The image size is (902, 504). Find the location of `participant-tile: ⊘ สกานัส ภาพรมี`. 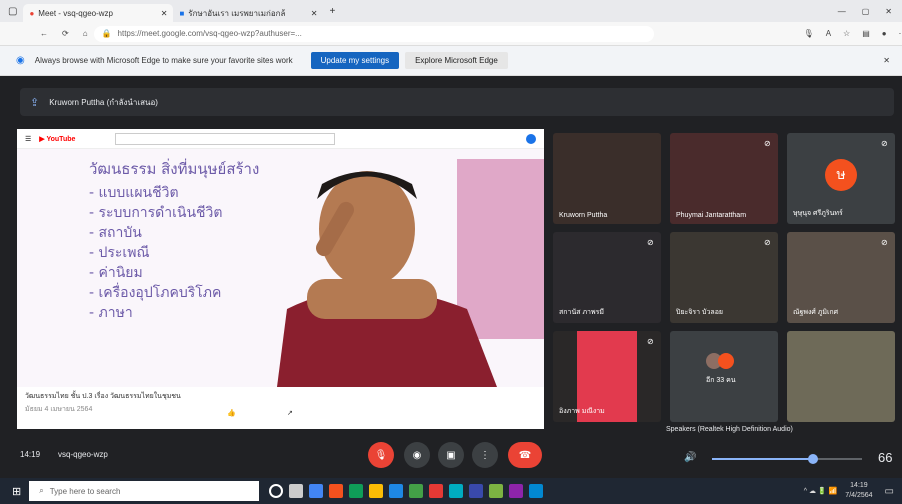

participant-tile: ⊘ สกานัส ภาพรมี is located at coordinates (607, 277).